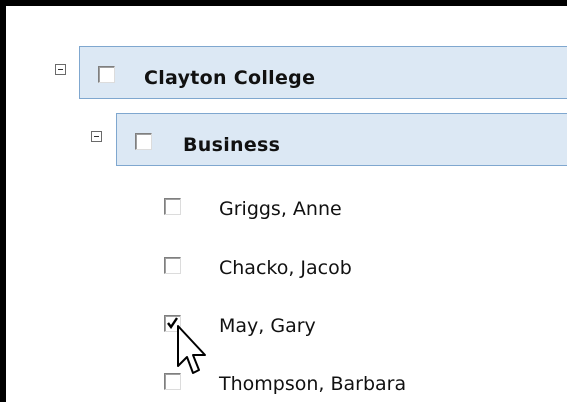 The image size is (567, 402). Describe the element at coordinates (280, 209) in the screenshot. I see `member-label: Griggs, Anne` at that location.